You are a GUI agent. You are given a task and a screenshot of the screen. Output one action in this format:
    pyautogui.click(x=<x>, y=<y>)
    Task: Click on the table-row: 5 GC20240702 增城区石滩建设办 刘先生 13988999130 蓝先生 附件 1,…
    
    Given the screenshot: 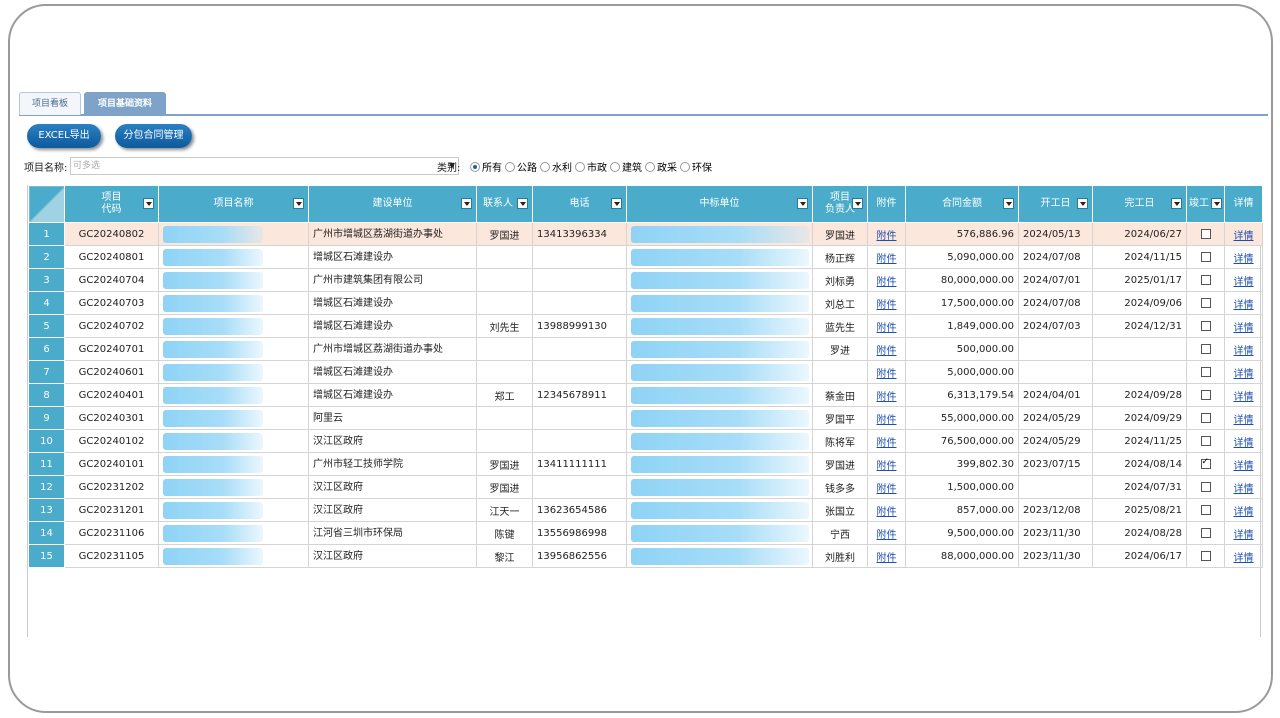 What is the action you would take?
    pyautogui.click(x=645, y=326)
    